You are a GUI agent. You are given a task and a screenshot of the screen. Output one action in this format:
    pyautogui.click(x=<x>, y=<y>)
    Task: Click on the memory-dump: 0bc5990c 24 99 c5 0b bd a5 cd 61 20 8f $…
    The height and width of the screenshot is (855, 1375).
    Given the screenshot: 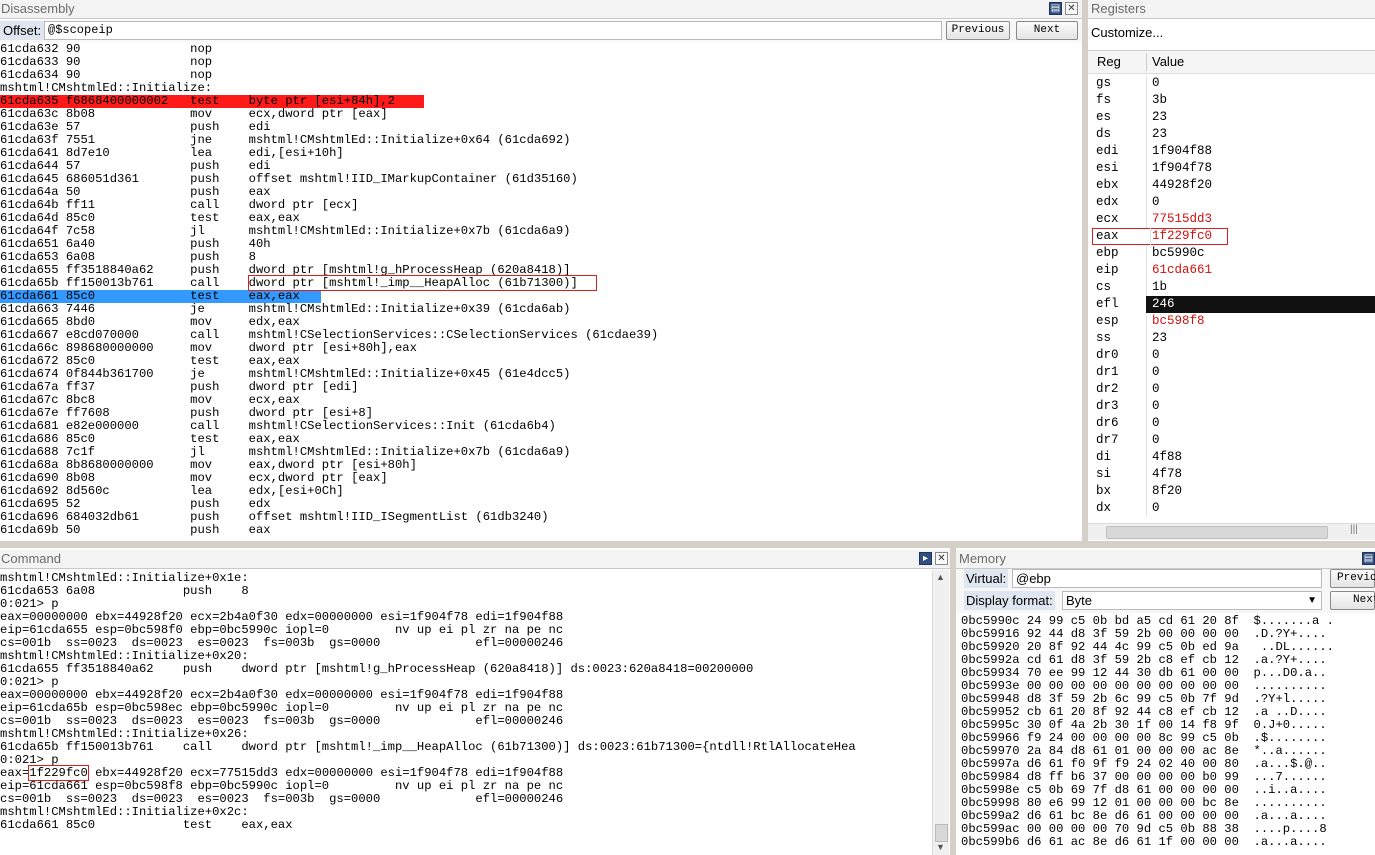 What is the action you would take?
    pyautogui.click(x=1167, y=735)
    